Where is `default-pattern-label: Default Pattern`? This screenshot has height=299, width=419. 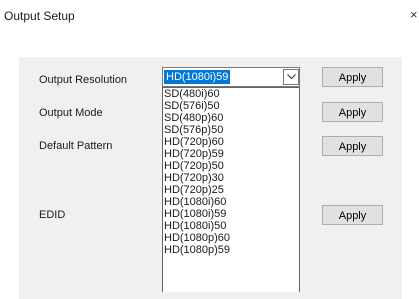 default-pattern-label: Default Pattern is located at coordinates (76, 146).